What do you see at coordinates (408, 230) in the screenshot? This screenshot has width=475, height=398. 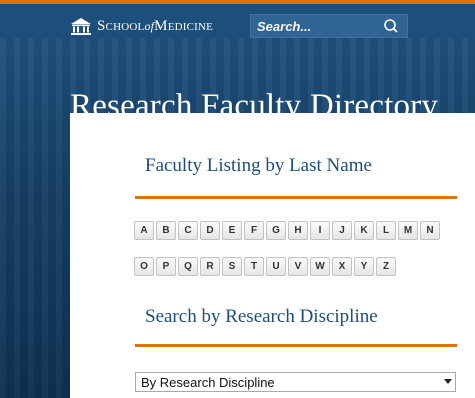 I see `letter-button-m: M` at bounding box center [408, 230].